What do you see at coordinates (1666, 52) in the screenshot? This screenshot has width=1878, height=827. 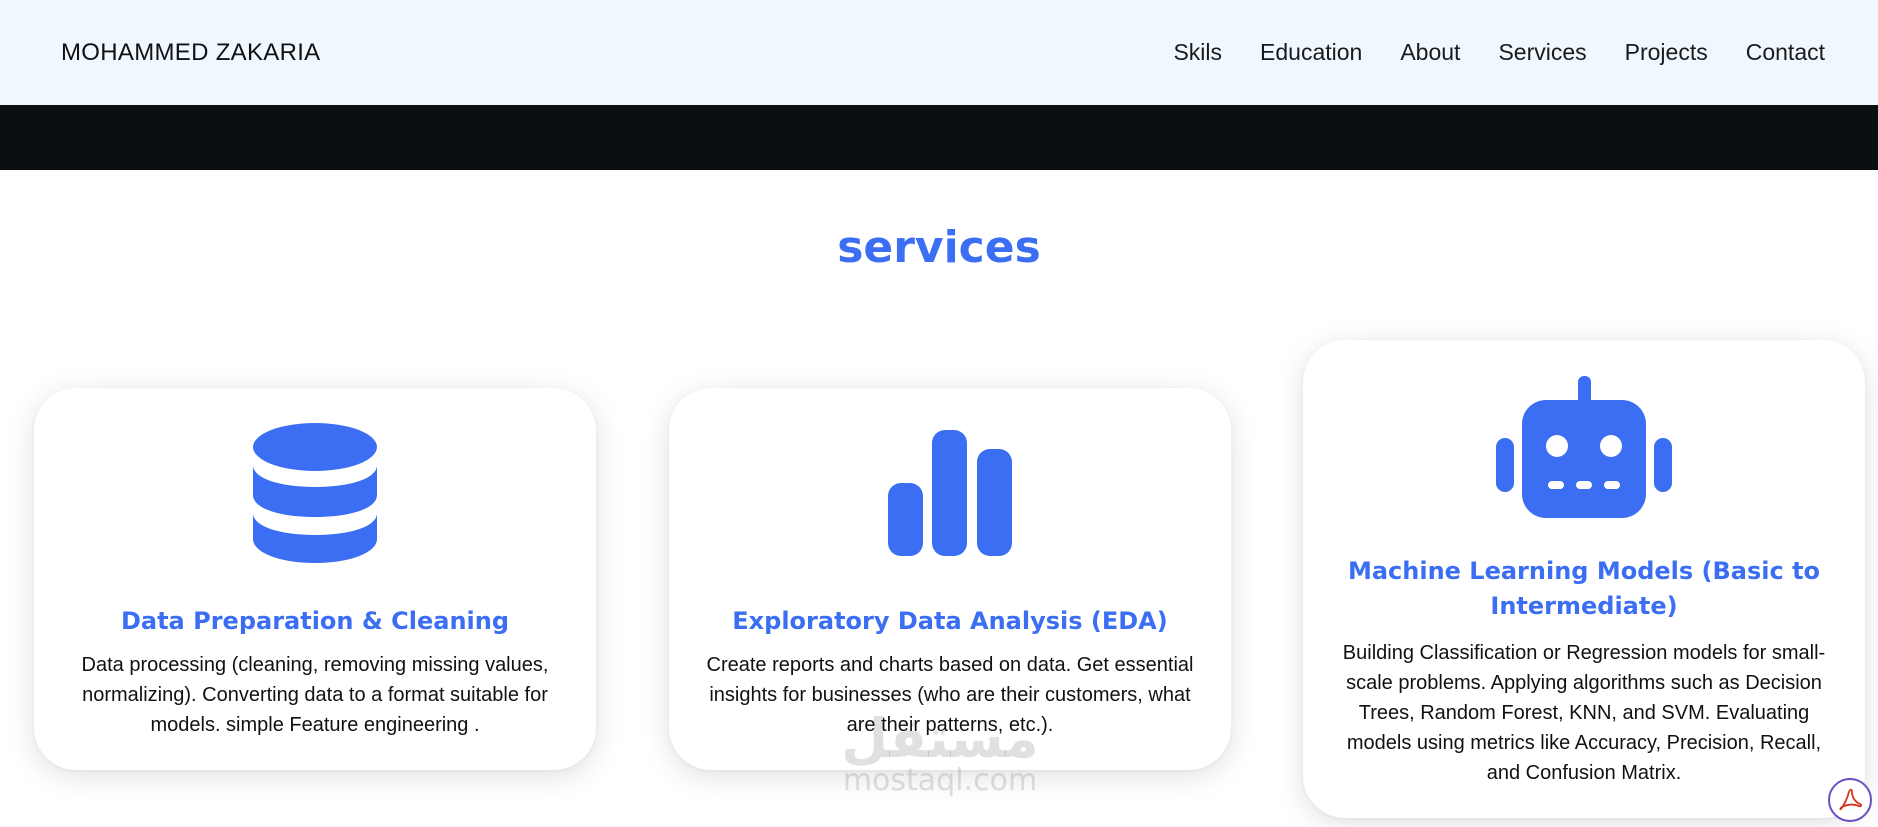 I see `nav-link-projects: Projects` at bounding box center [1666, 52].